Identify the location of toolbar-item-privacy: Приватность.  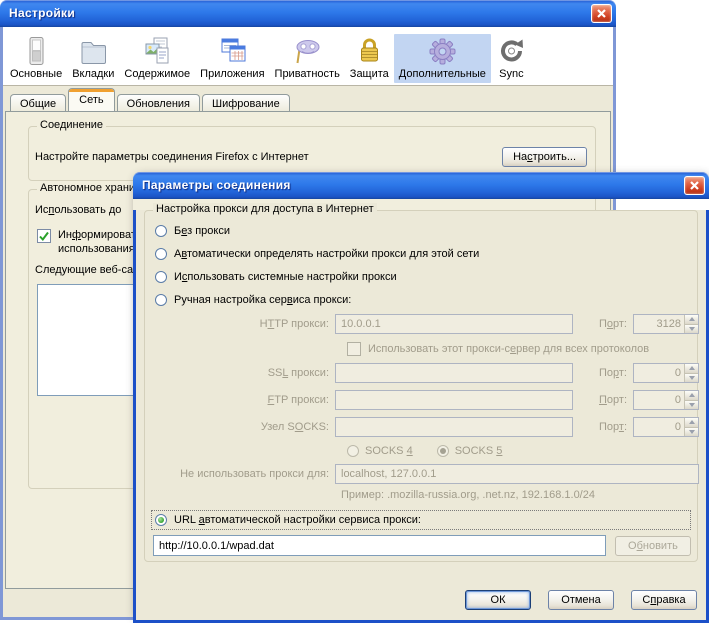
(307, 58).